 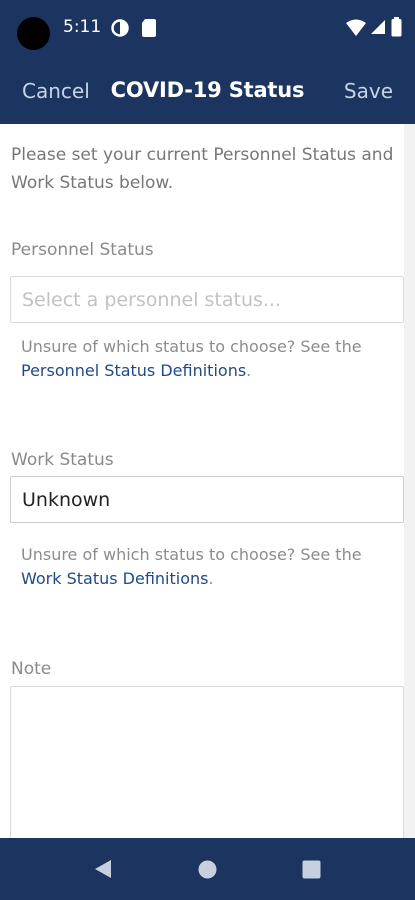 I want to click on work-status-definitions-link: Work Status Definitions, so click(x=114, y=578).